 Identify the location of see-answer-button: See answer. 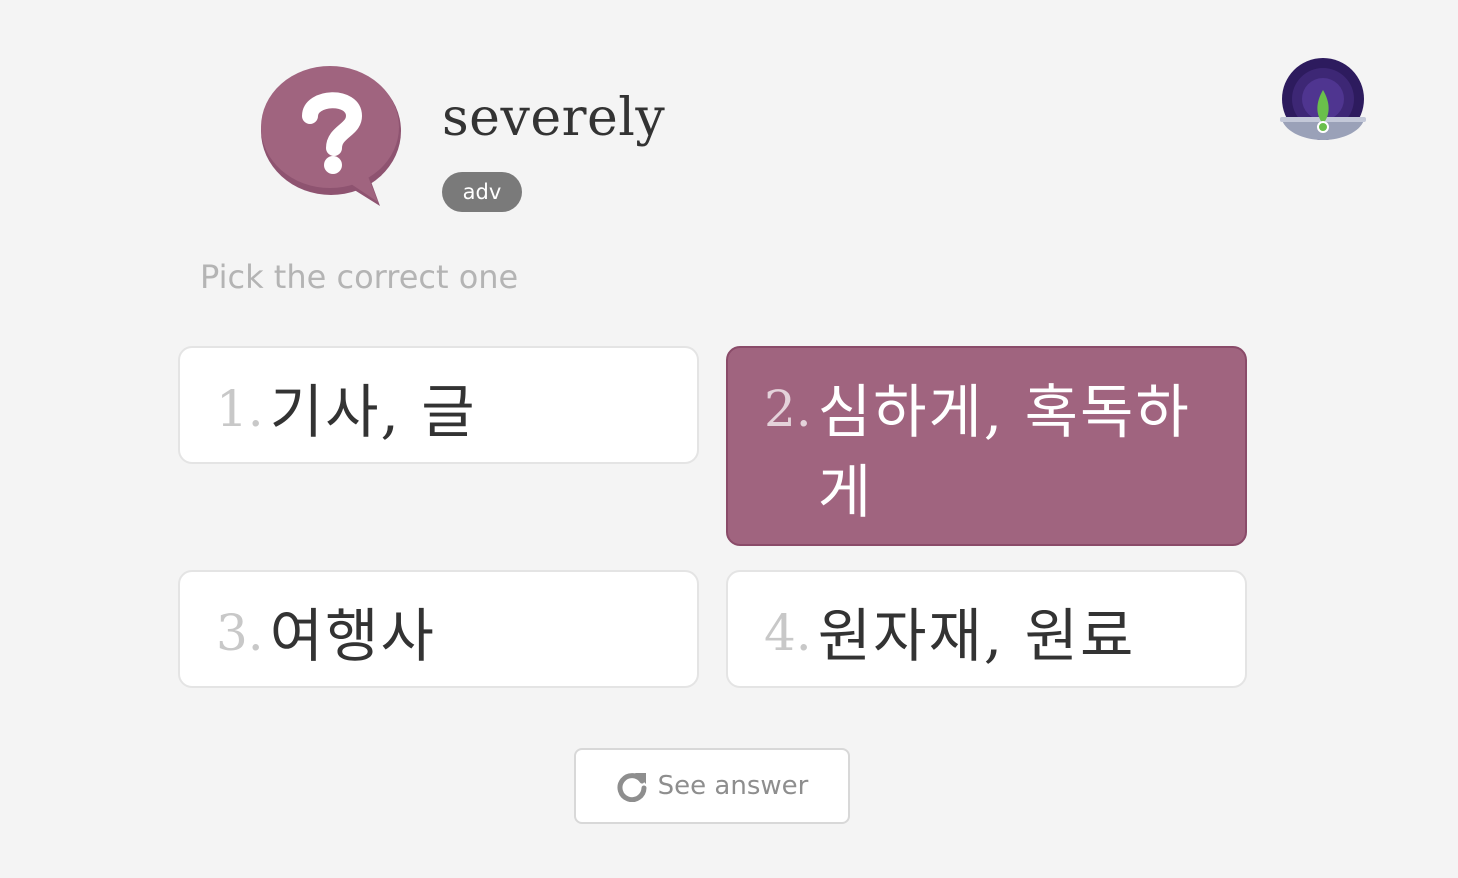
(712, 786).